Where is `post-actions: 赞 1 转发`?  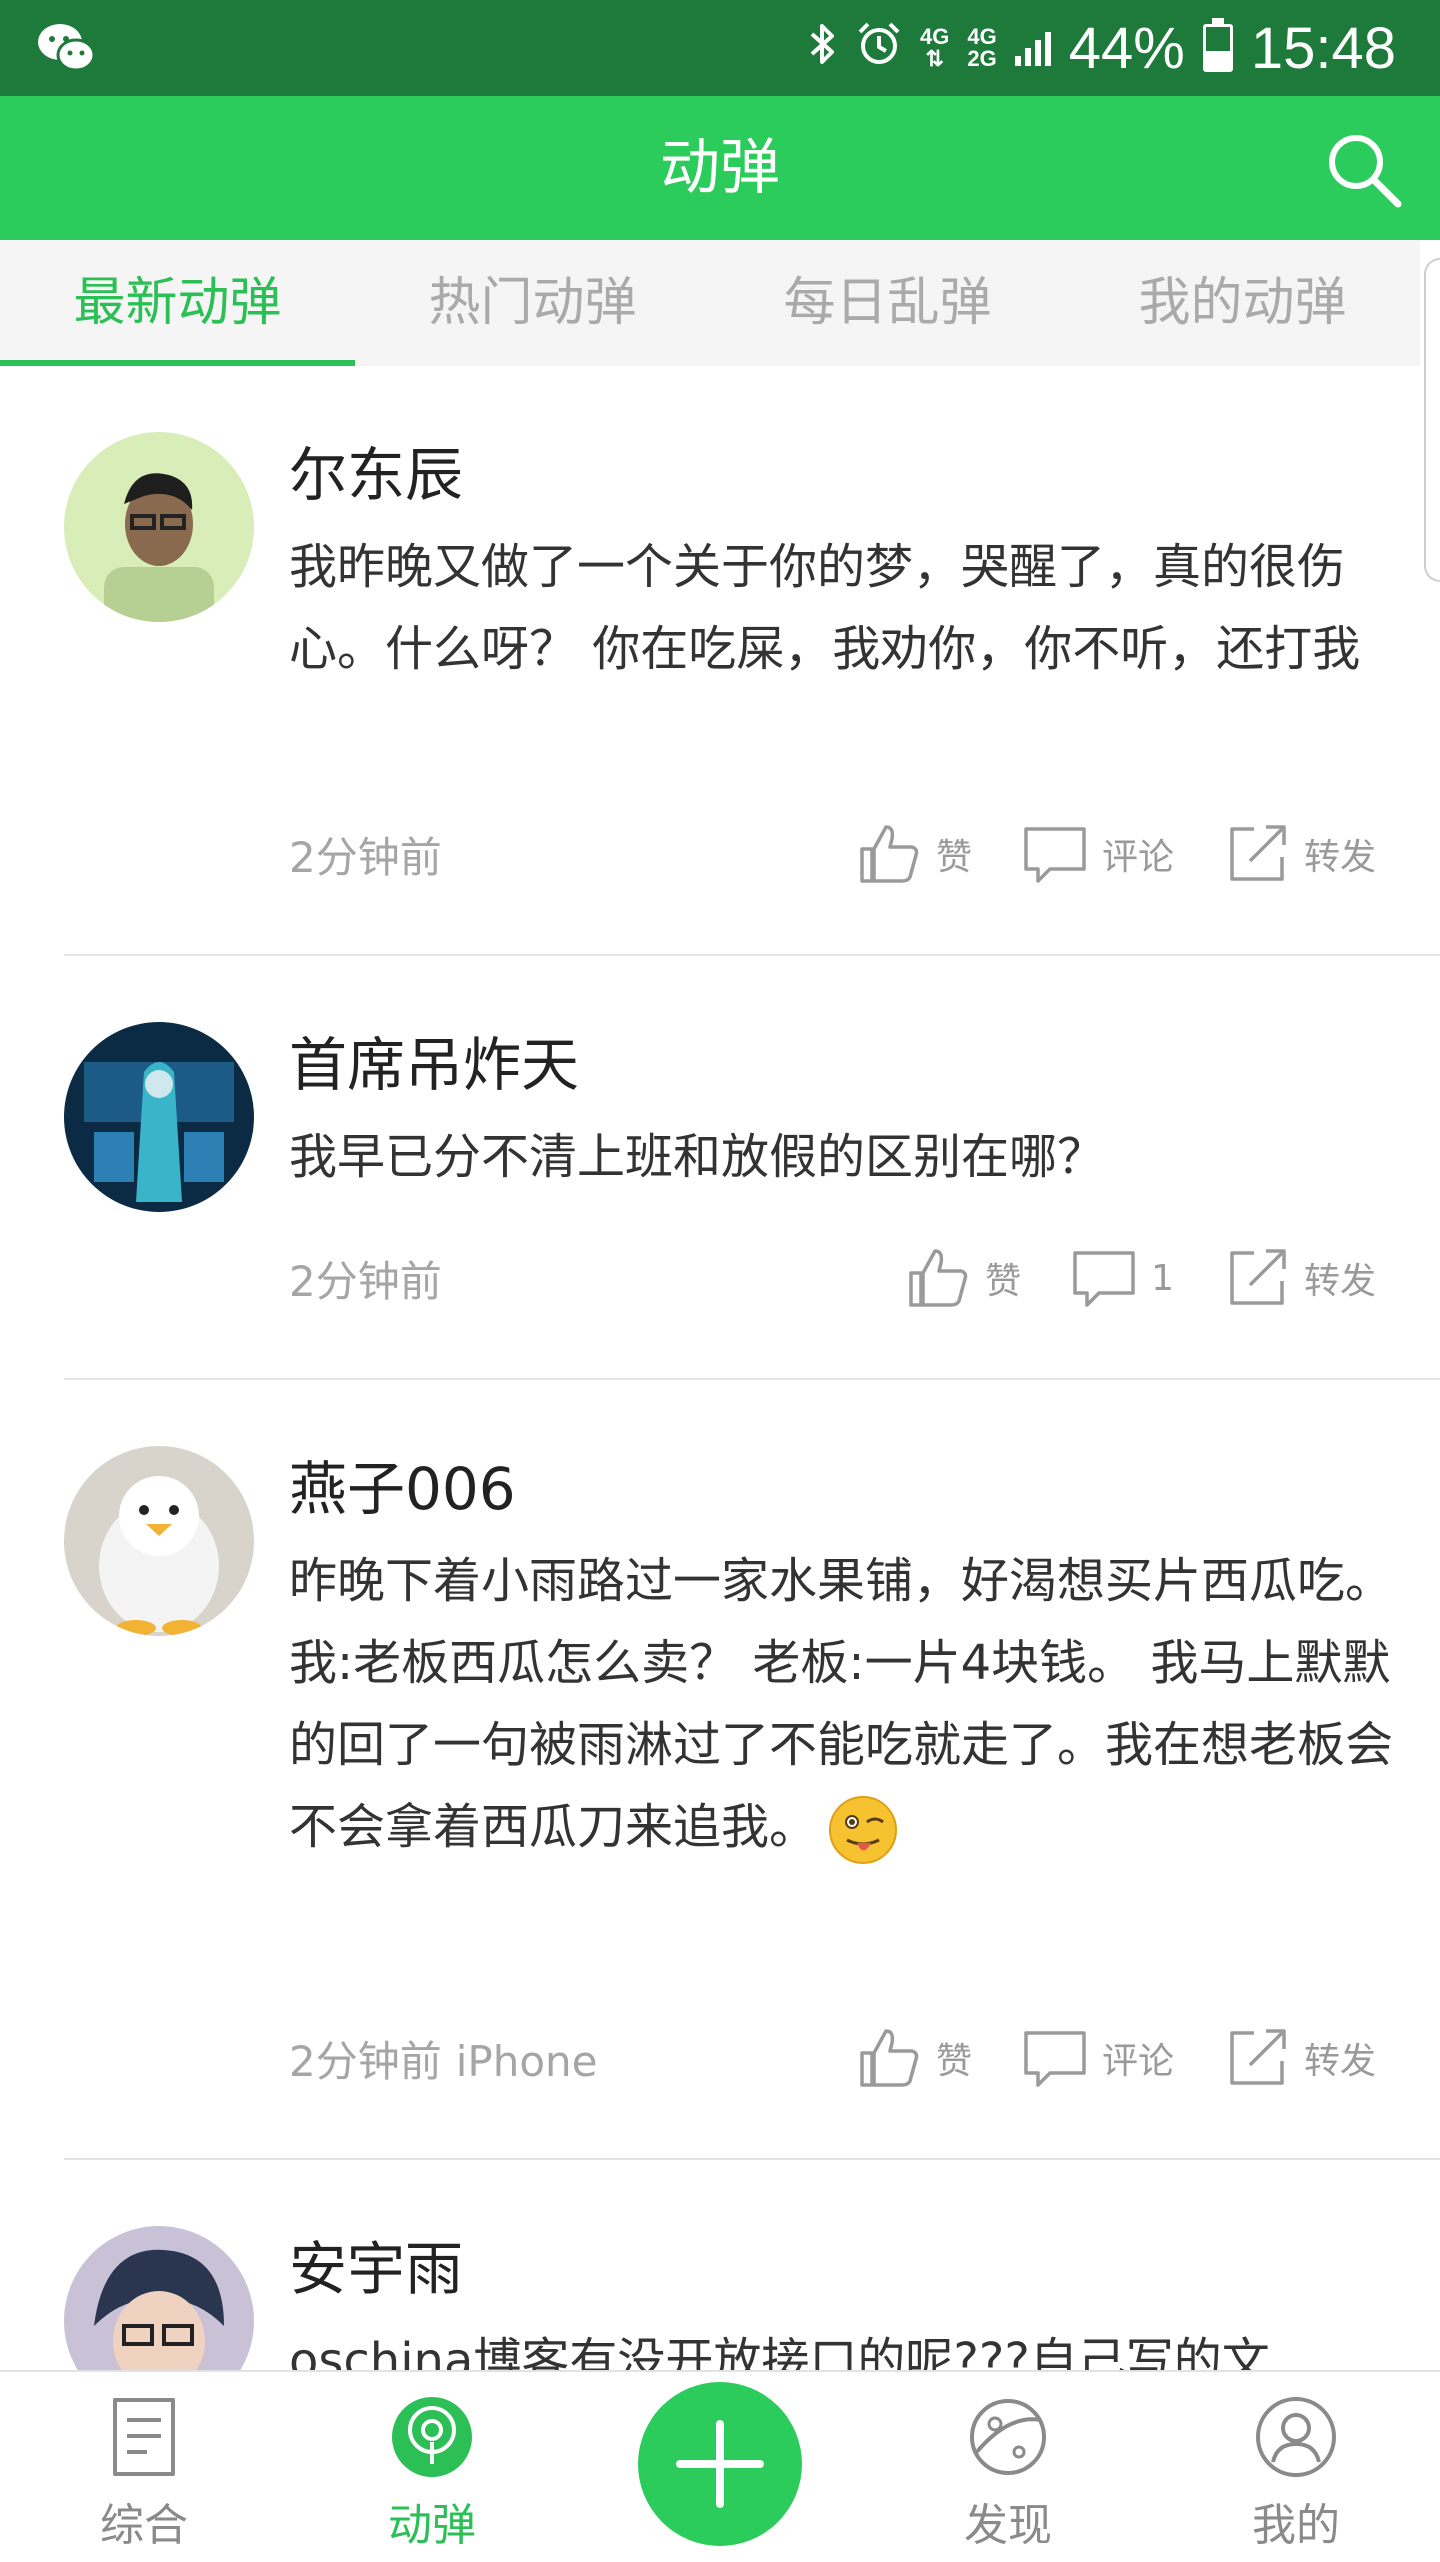
post-actions: 赞 1 转发 is located at coordinates (1140, 1278).